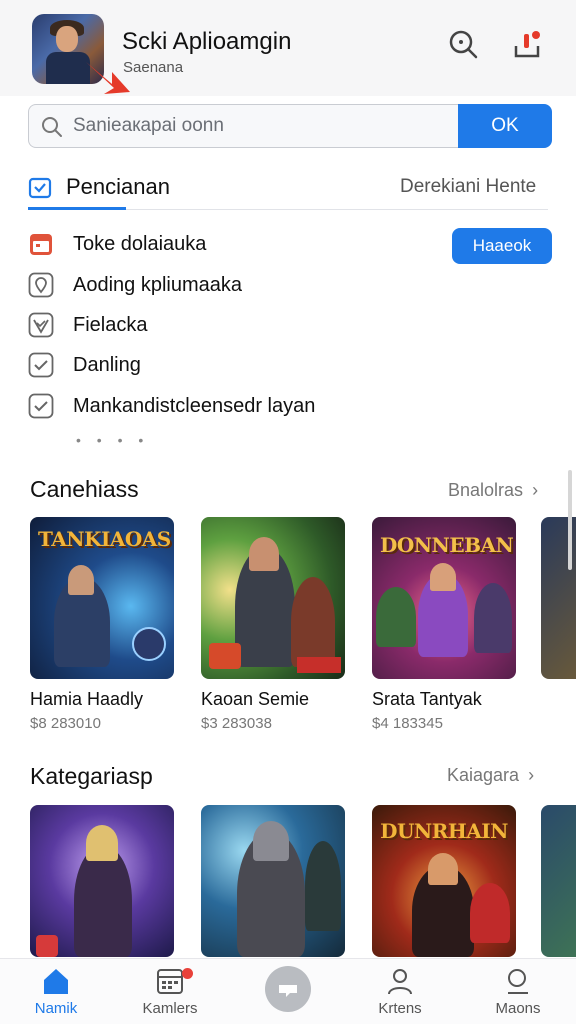 The image size is (576, 1024). I want to click on list-item: Mankandistcleensedr layan, so click(171, 406).